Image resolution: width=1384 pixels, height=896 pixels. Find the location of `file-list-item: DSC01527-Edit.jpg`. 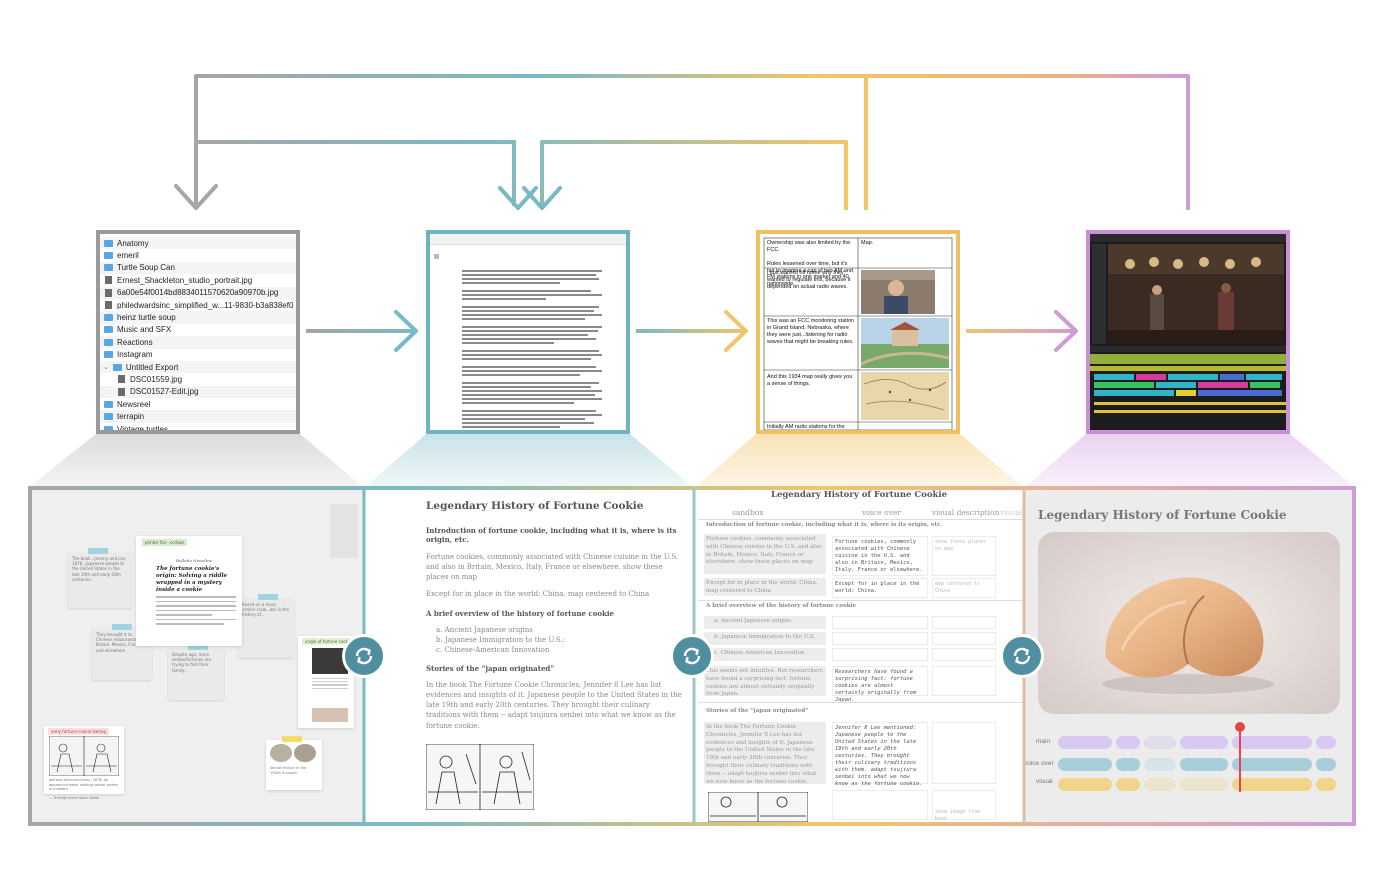

file-list-item: DSC01527-Edit.jpg is located at coordinates (198, 392).